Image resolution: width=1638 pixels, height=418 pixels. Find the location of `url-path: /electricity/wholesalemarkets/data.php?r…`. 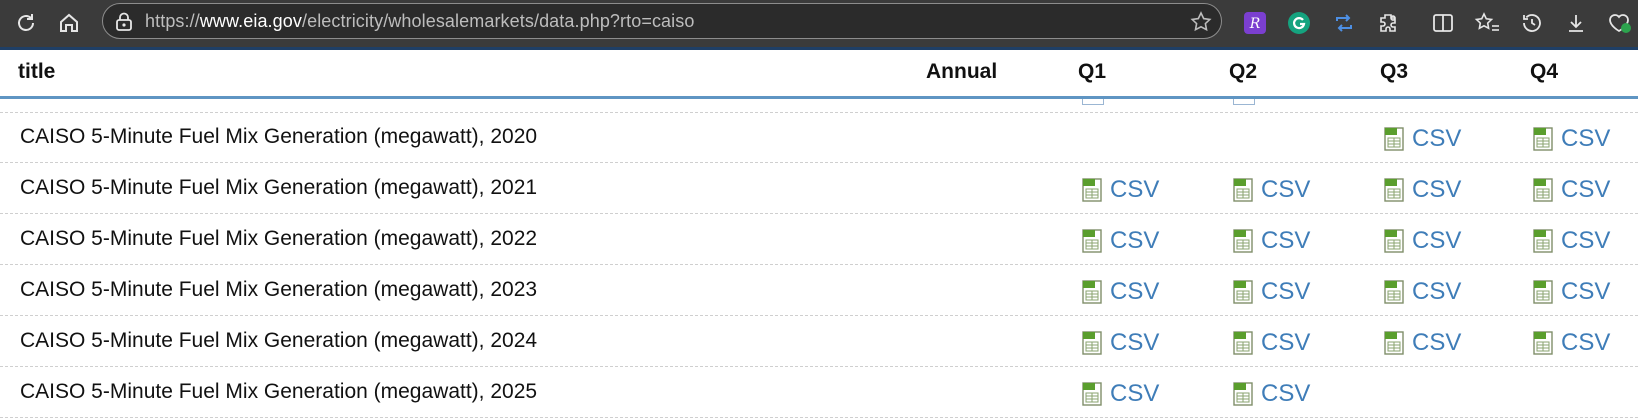

url-path: /electricity/wholesalemarkets/data.php?r… is located at coordinates (498, 21).